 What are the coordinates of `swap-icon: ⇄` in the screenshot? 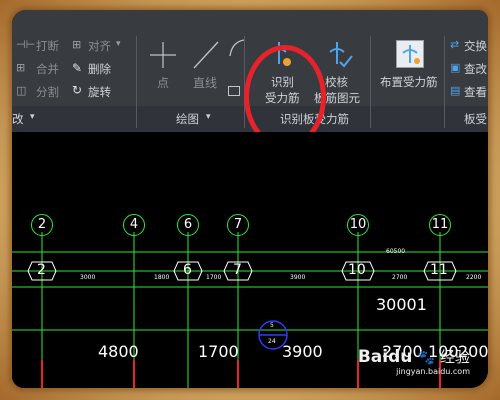 It's located at (455, 44).